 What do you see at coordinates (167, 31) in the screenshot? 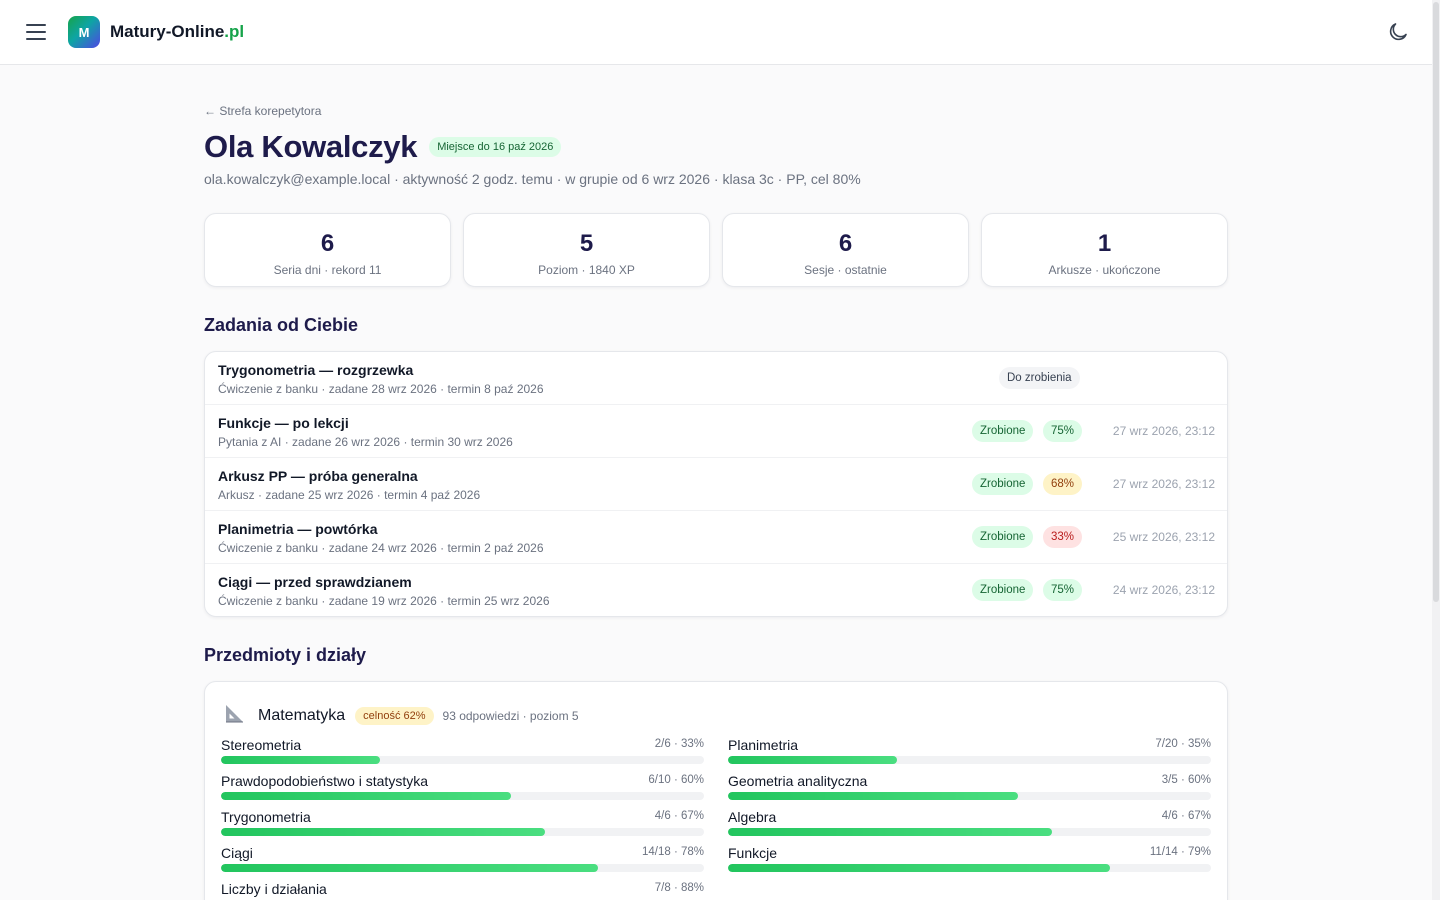
I see `brand-name-text: Matury-Online` at bounding box center [167, 31].